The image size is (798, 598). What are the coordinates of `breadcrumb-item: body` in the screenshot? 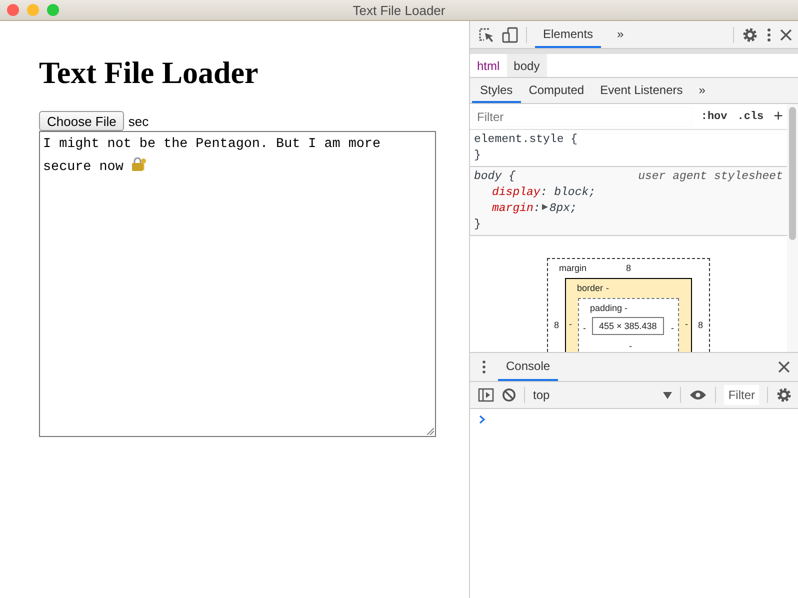 It's located at (526, 65).